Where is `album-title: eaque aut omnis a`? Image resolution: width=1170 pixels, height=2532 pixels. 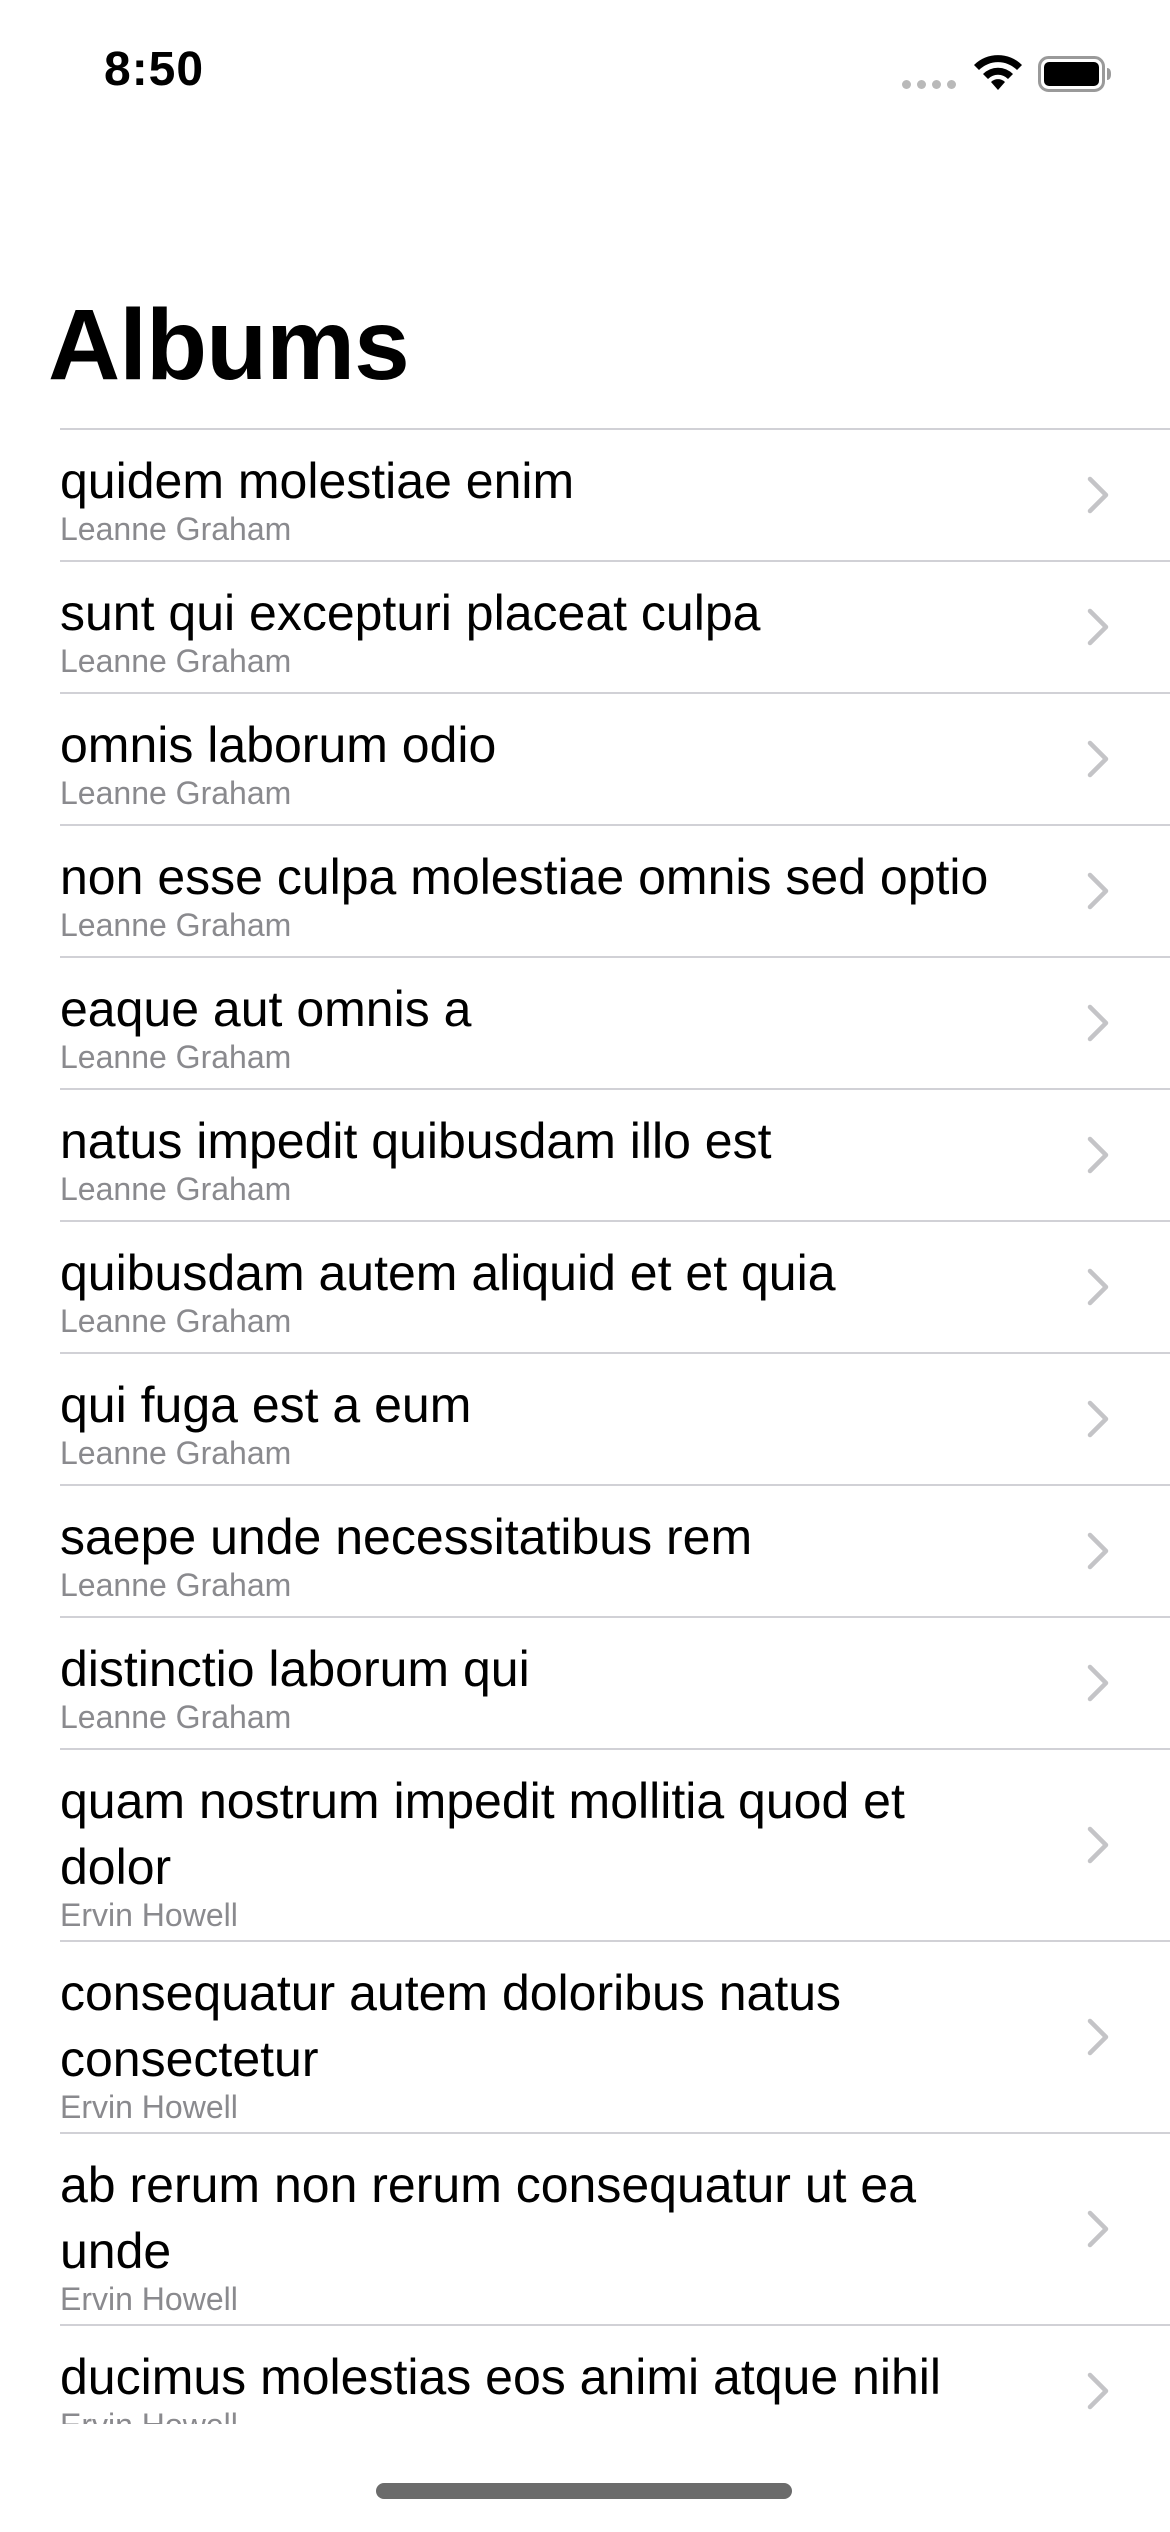
album-title: eaque aut omnis a is located at coordinates (266, 1009).